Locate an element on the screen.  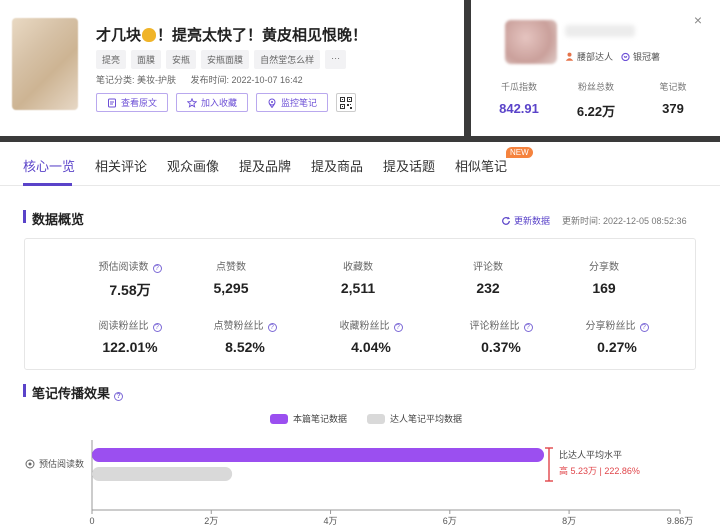
add-favorite-button: 加入收藏 is located at coordinates (212, 102).